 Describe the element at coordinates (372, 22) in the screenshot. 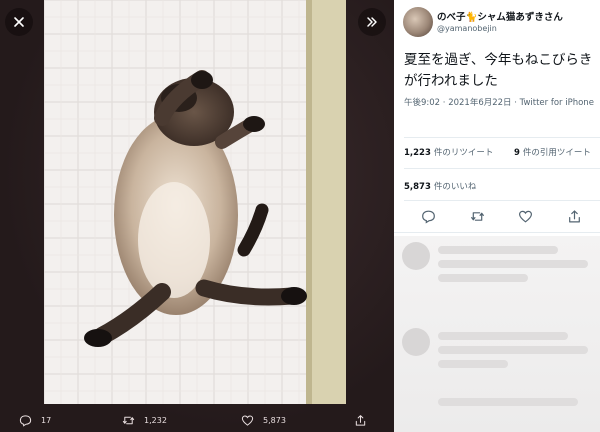

I see `expand-chevron-icon` at that location.